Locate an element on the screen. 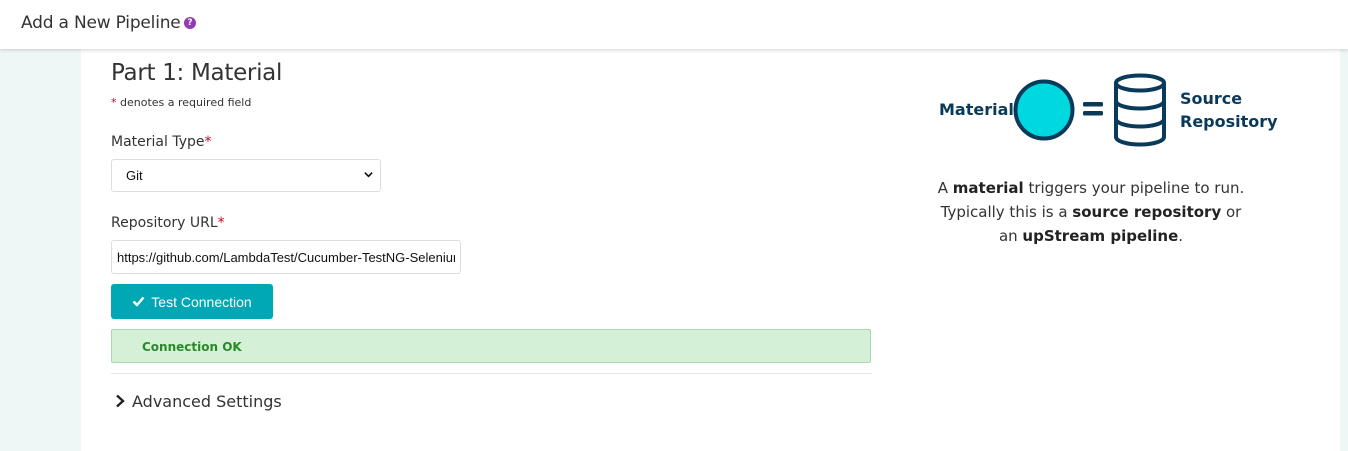  advanced-settings-toggle: Advanced Settings is located at coordinates (198, 401).